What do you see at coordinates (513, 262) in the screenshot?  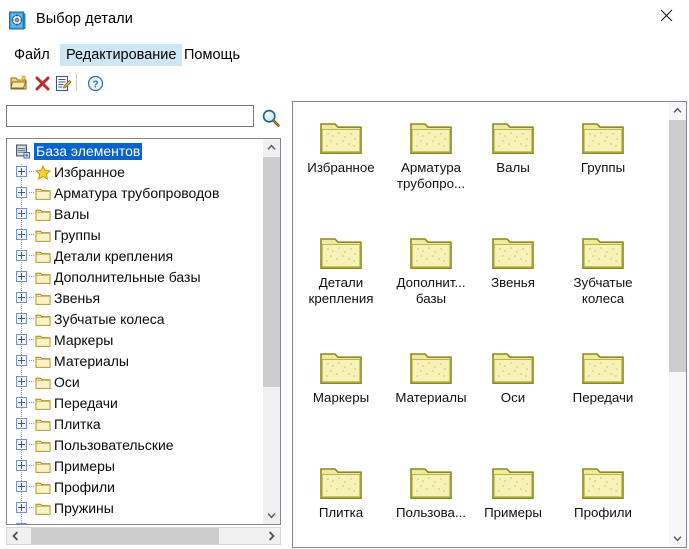 I see `folder-item: Звенья` at bounding box center [513, 262].